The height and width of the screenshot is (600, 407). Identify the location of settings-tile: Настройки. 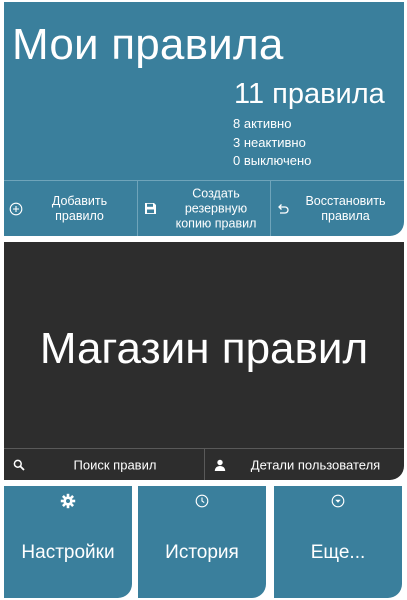
(68, 542).